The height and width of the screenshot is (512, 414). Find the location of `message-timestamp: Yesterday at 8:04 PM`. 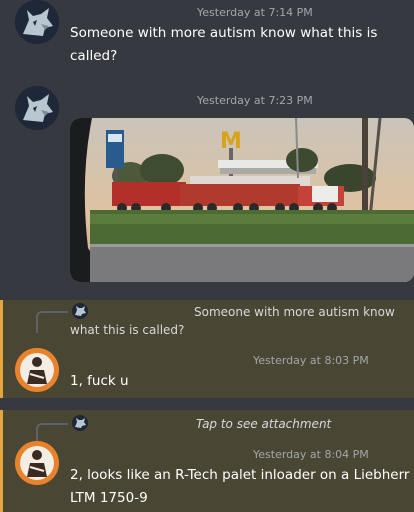

message-timestamp: Yesterday at 8:04 PM is located at coordinates (311, 454).